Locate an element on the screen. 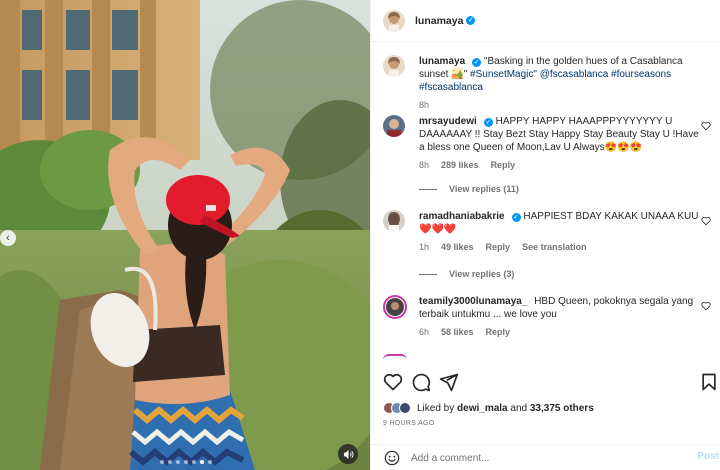  see-translation-button: See translation is located at coordinates (554, 247).